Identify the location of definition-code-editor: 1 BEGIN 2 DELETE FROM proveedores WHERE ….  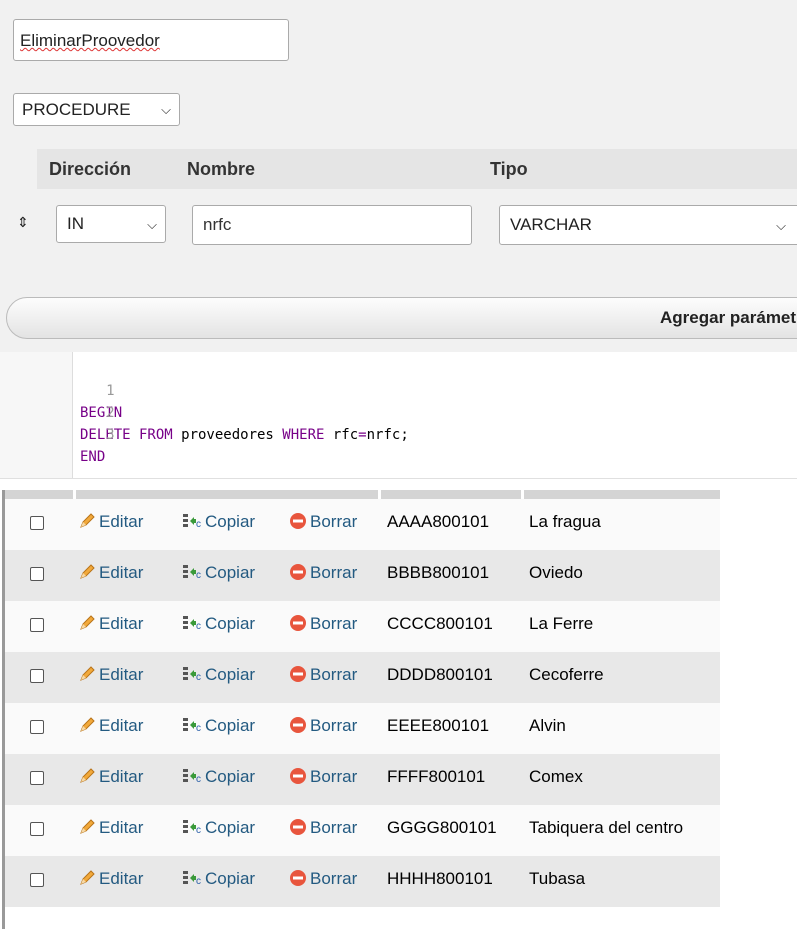
(398, 415).